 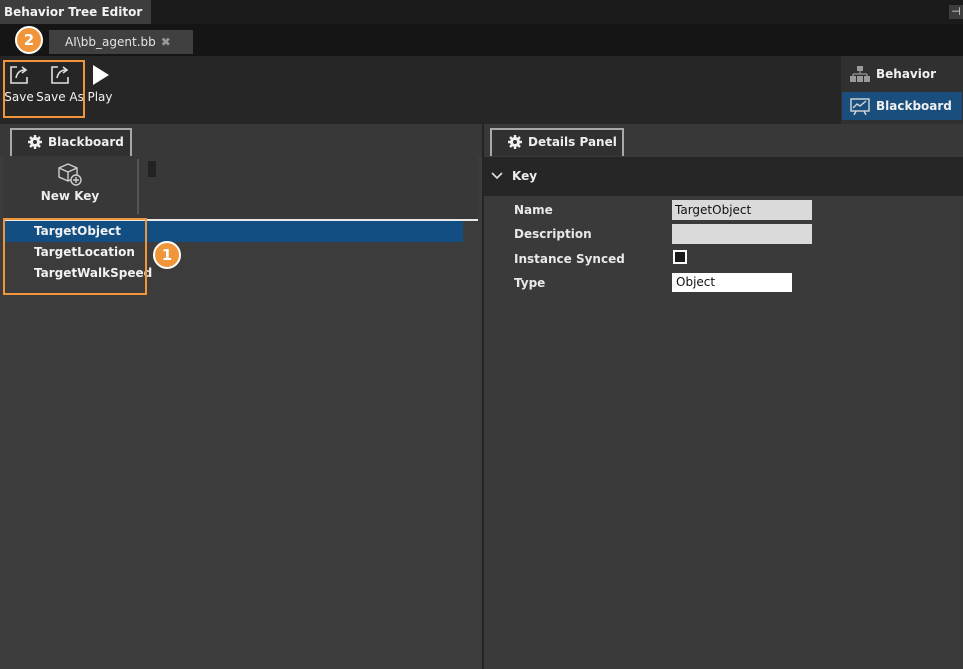 What do you see at coordinates (902, 84) in the screenshot?
I see `behavior-tree-mode-button: Behavior Tree` at bounding box center [902, 84].